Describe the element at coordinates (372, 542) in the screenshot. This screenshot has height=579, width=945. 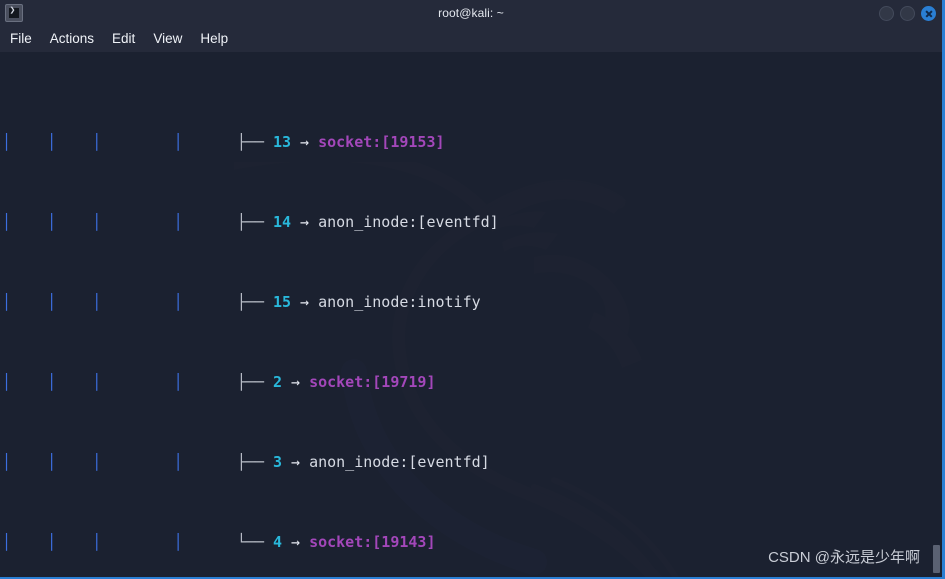
I see `fd-target: socket:[19143]` at that location.